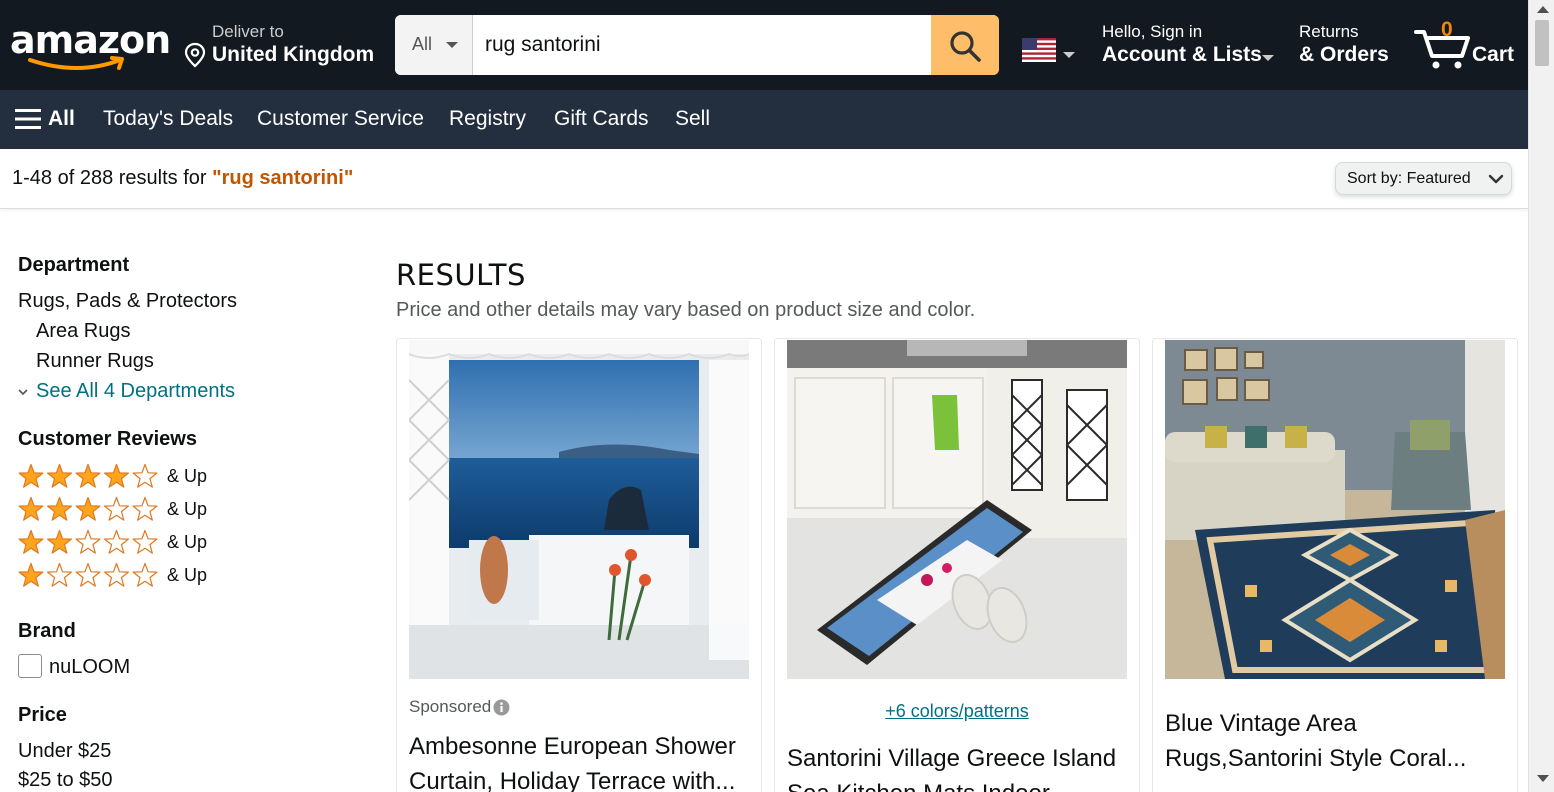  What do you see at coordinates (90, 45) in the screenshot?
I see `amazon-logo: amazon` at bounding box center [90, 45].